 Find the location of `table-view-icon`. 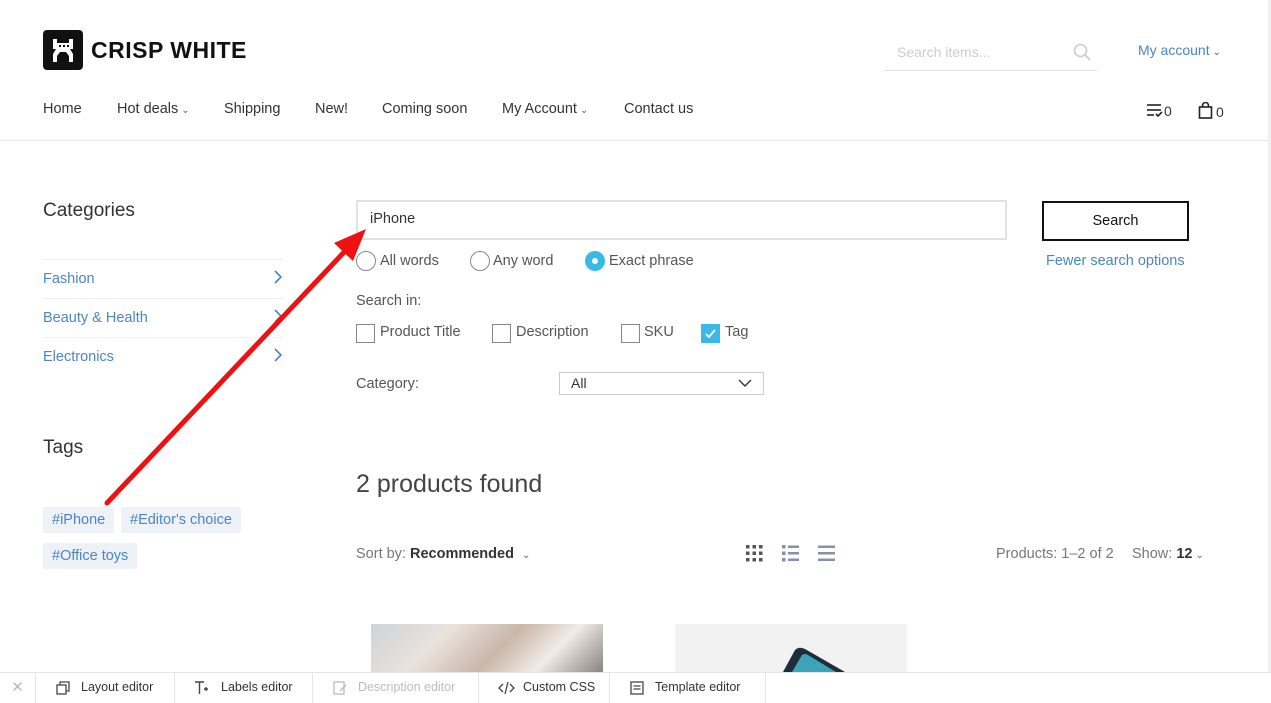

table-view-icon is located at coordinates (826, 553).